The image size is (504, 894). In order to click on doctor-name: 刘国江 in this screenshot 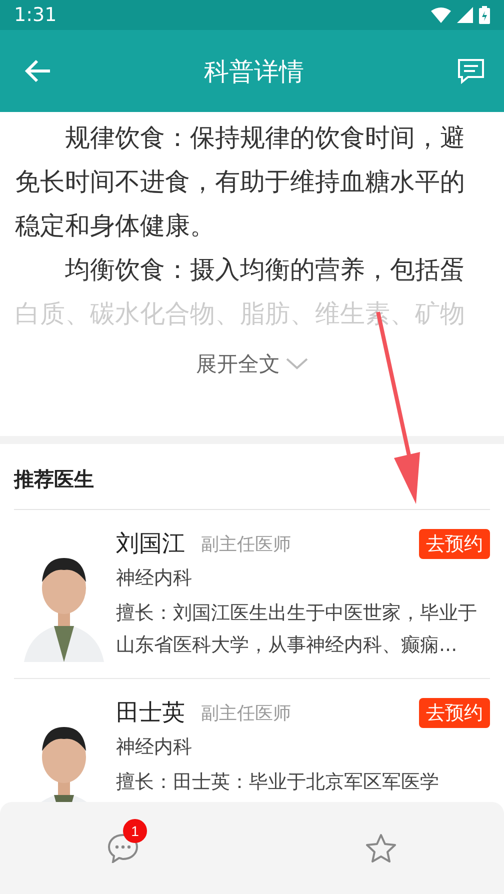, I will do `click(150, 544)`.